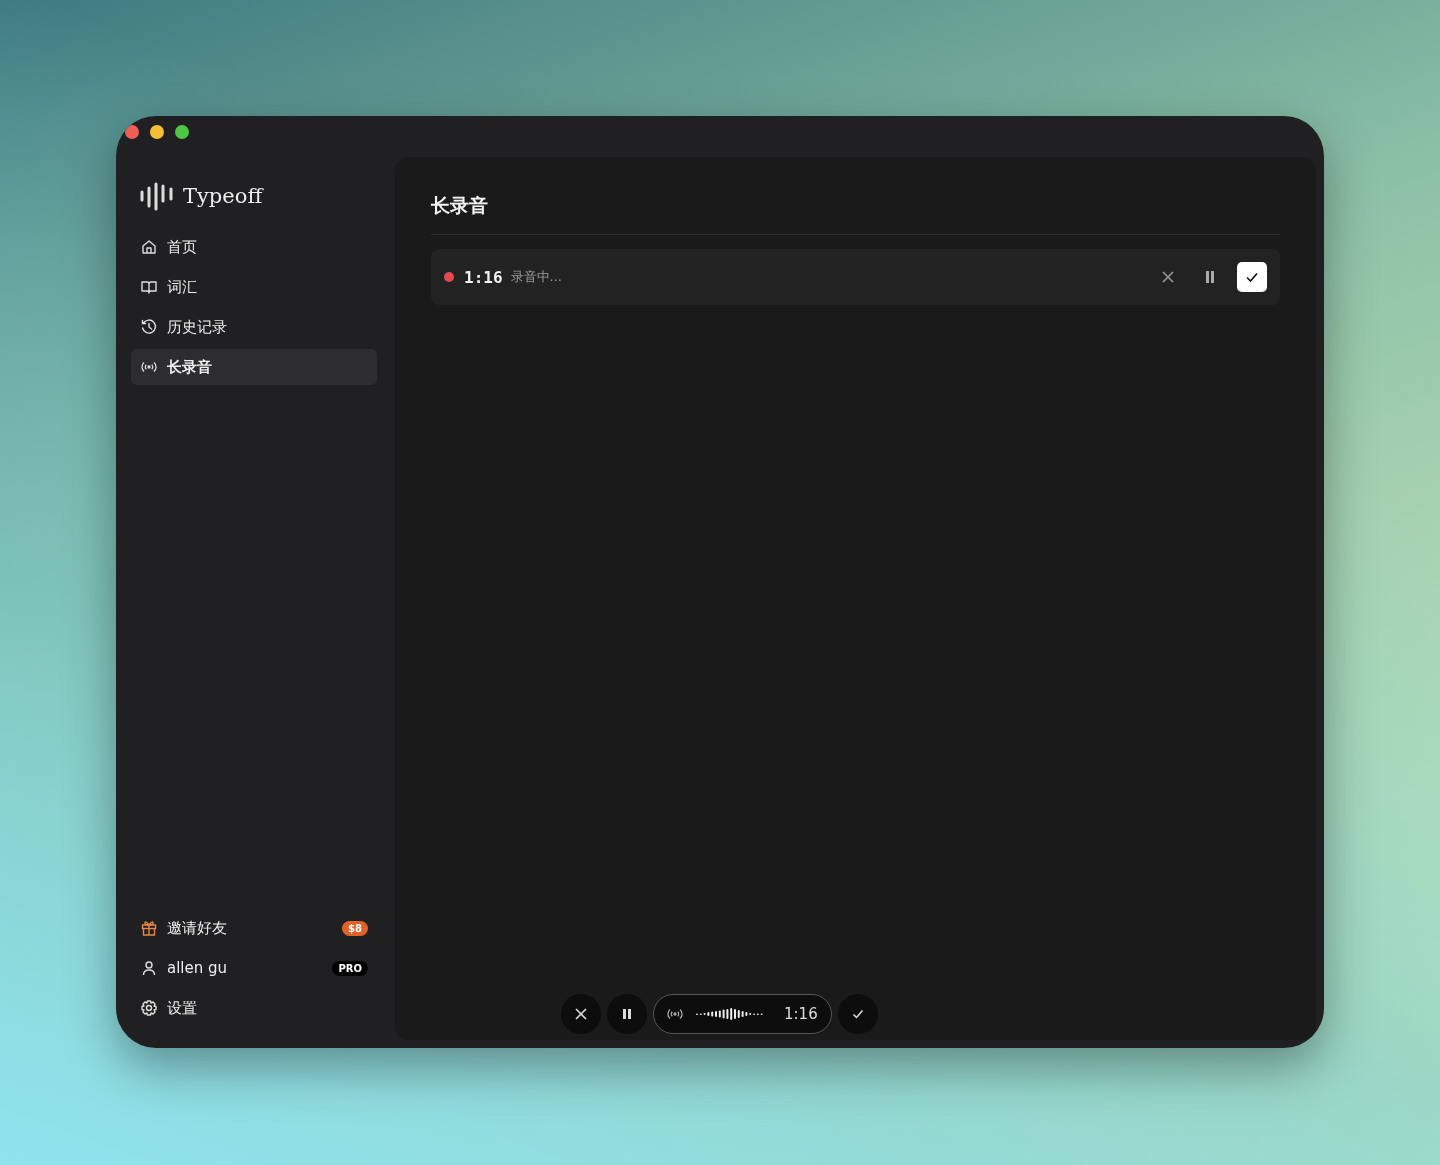 This screenshot has width=1440, height=1165. I want to click on sidebar-item: 词汇, so click(254, 287).